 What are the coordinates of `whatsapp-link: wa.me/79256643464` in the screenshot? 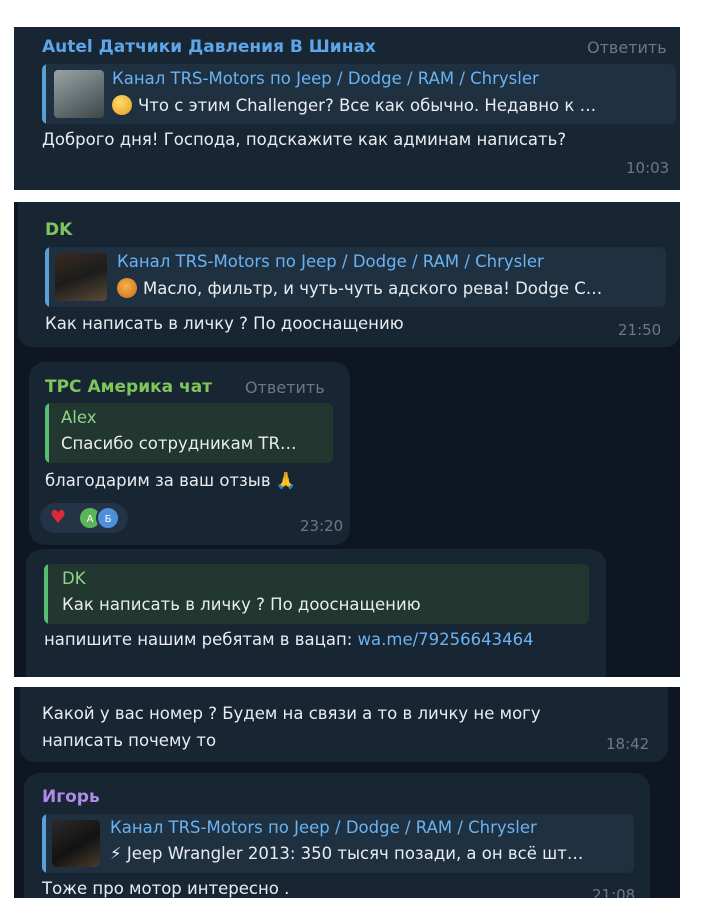 It's located at (446, 639).